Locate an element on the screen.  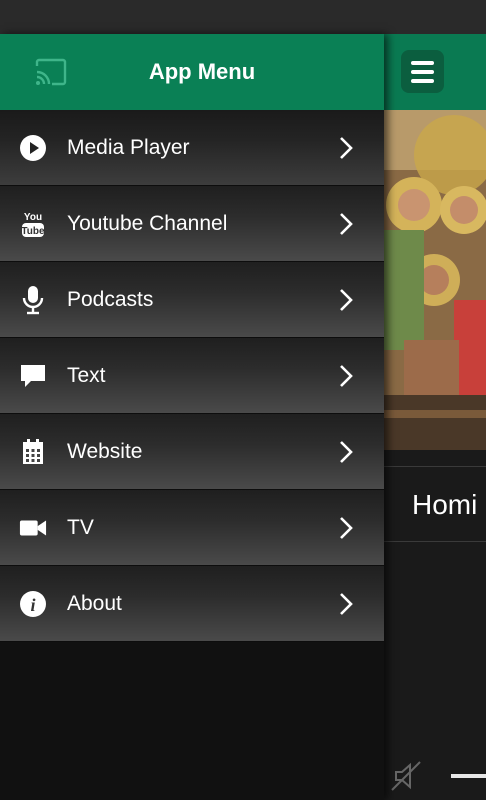
menu-item-label: Youtube Channel is located at coordinates (147, 223).